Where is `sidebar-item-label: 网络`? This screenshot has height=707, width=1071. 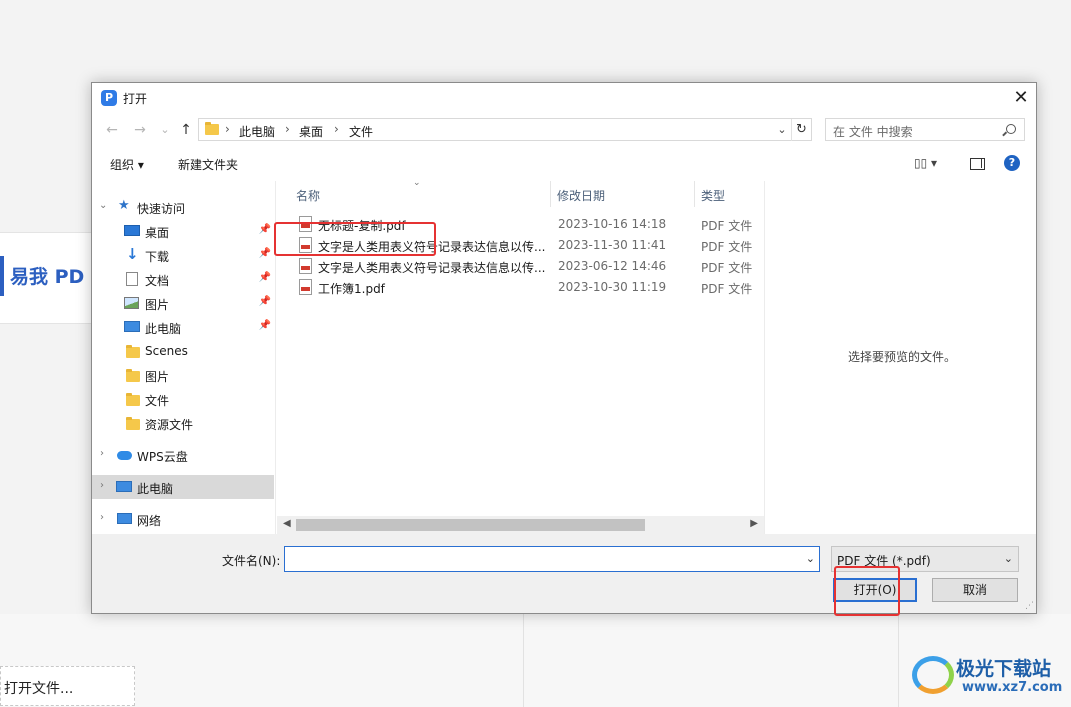 sidebar-item-label: 网络 is located at coordinates (149, 521).